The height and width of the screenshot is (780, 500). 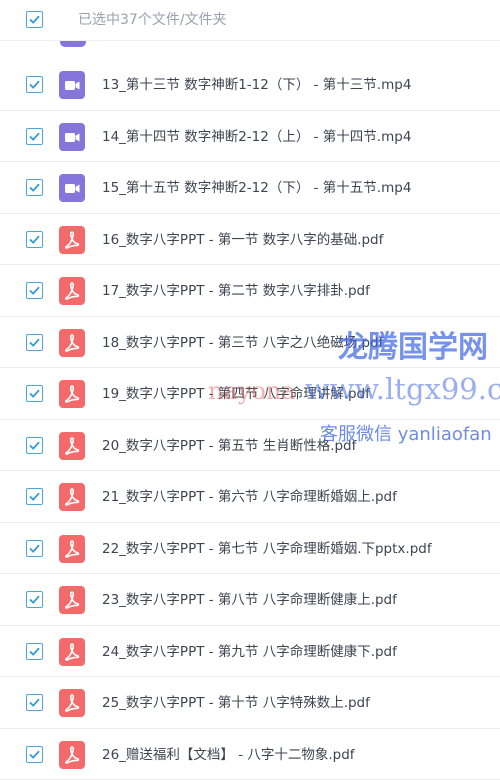 I want to click on file-name: 13_第十三节 数字神断1-12（下） - 第十三节.mp4, so click(x=256, y=85).